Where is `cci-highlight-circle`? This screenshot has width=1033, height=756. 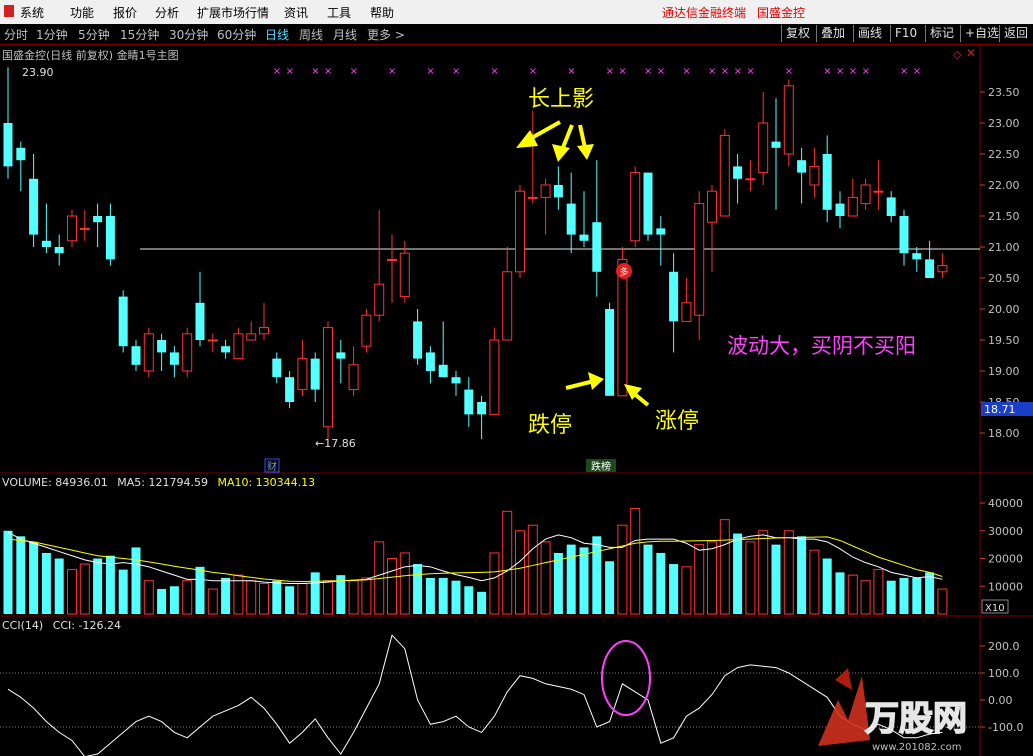 cci-highlight-circle is located at coordinates (626, 678).